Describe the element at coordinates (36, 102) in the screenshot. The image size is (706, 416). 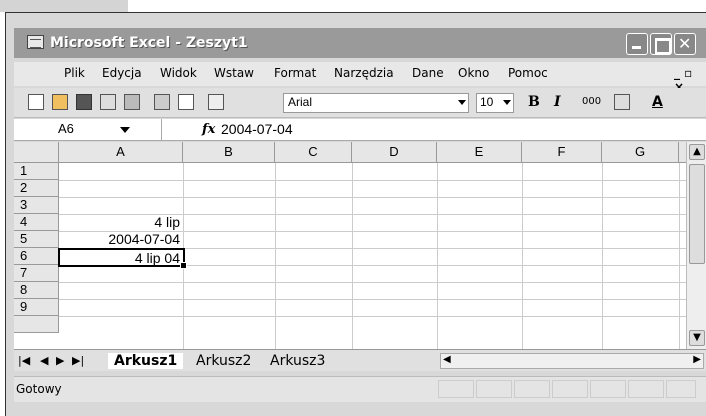
I see `new-icon` at that location.